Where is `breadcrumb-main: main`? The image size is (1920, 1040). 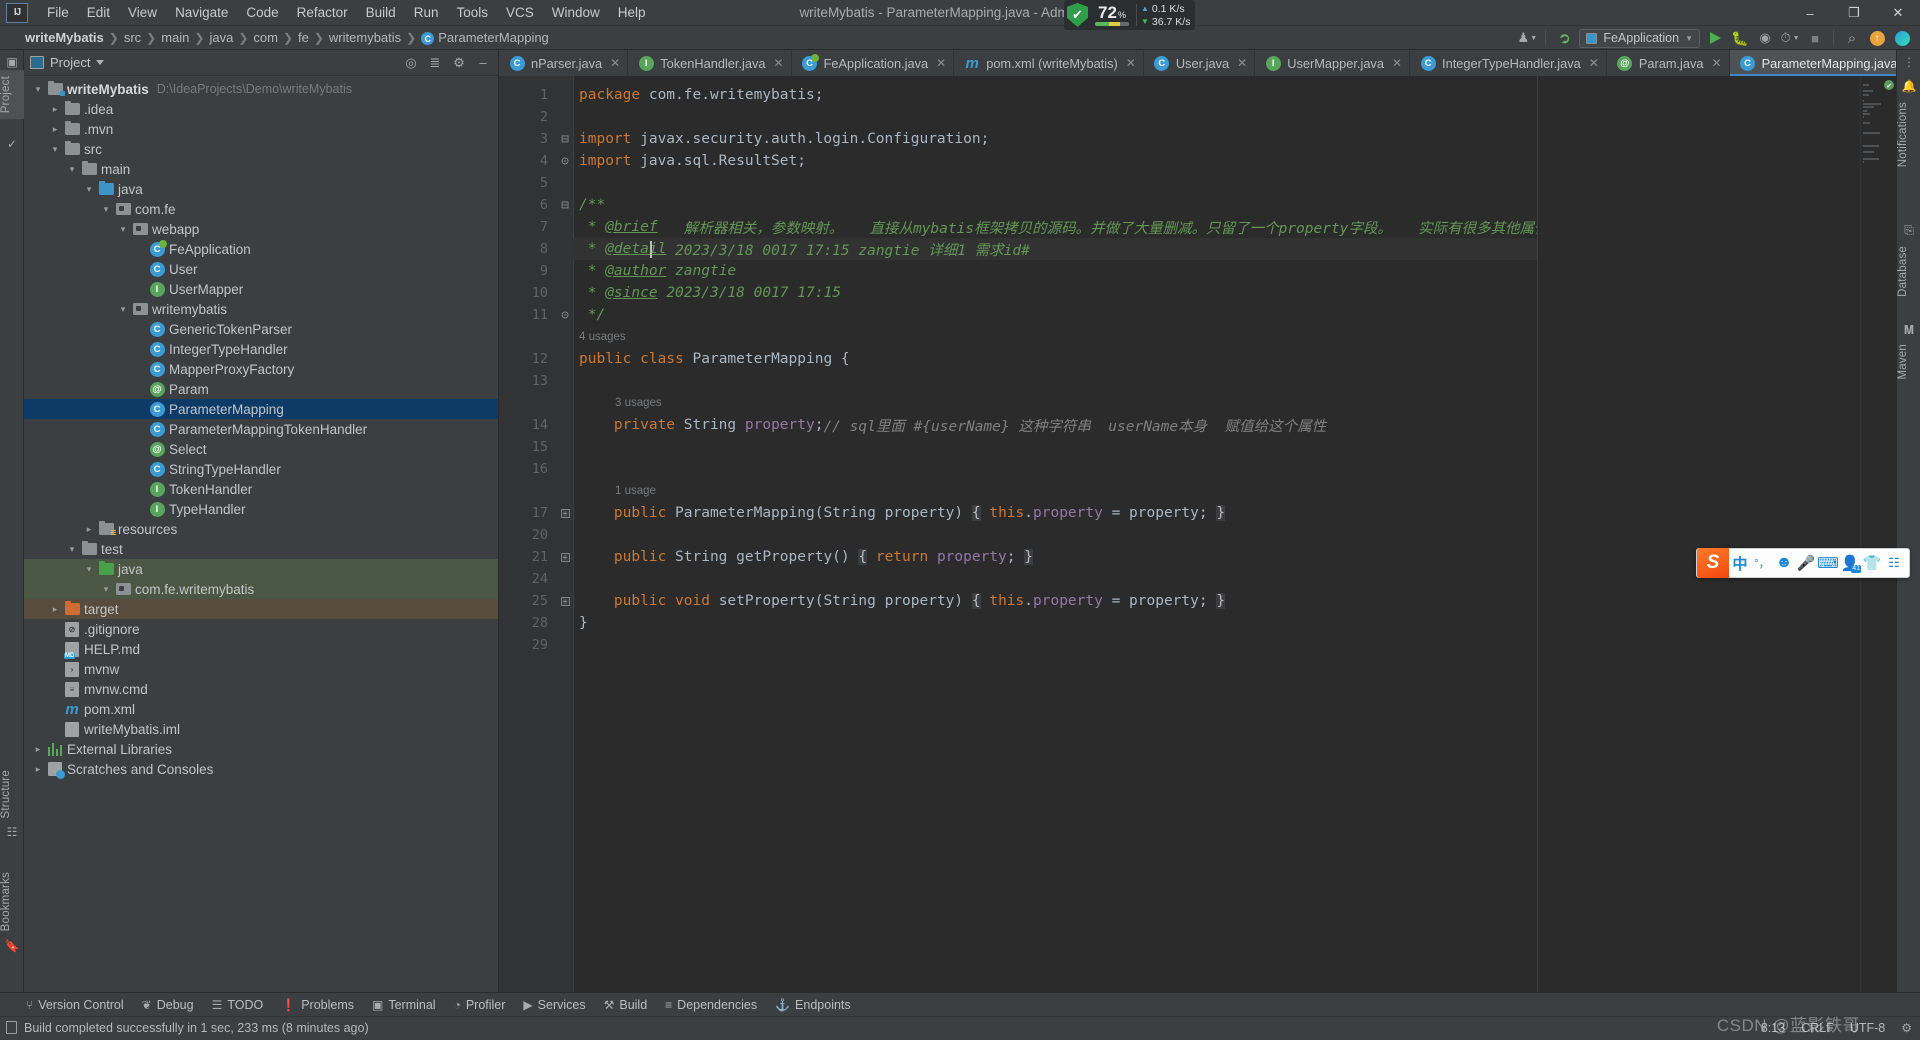
breadcrumb-main: main is located at coordinates (175, 37).